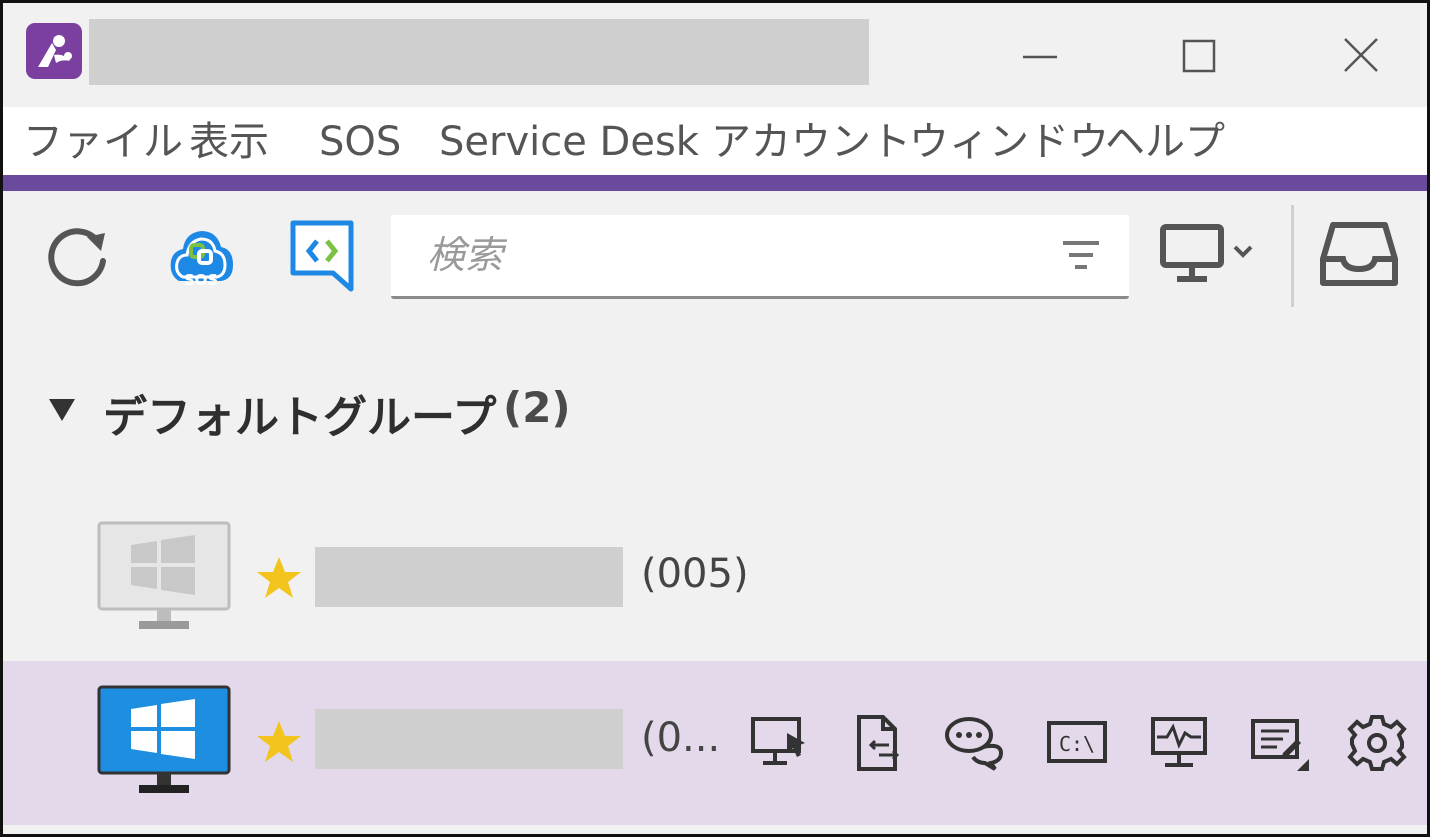 The height and width of the screenshot is (837, 1430). What do you see at coordinates (1009, 142) in the screenshot?
I see `menu-window: ウィンドウ` at bounding box center [1009, 142].